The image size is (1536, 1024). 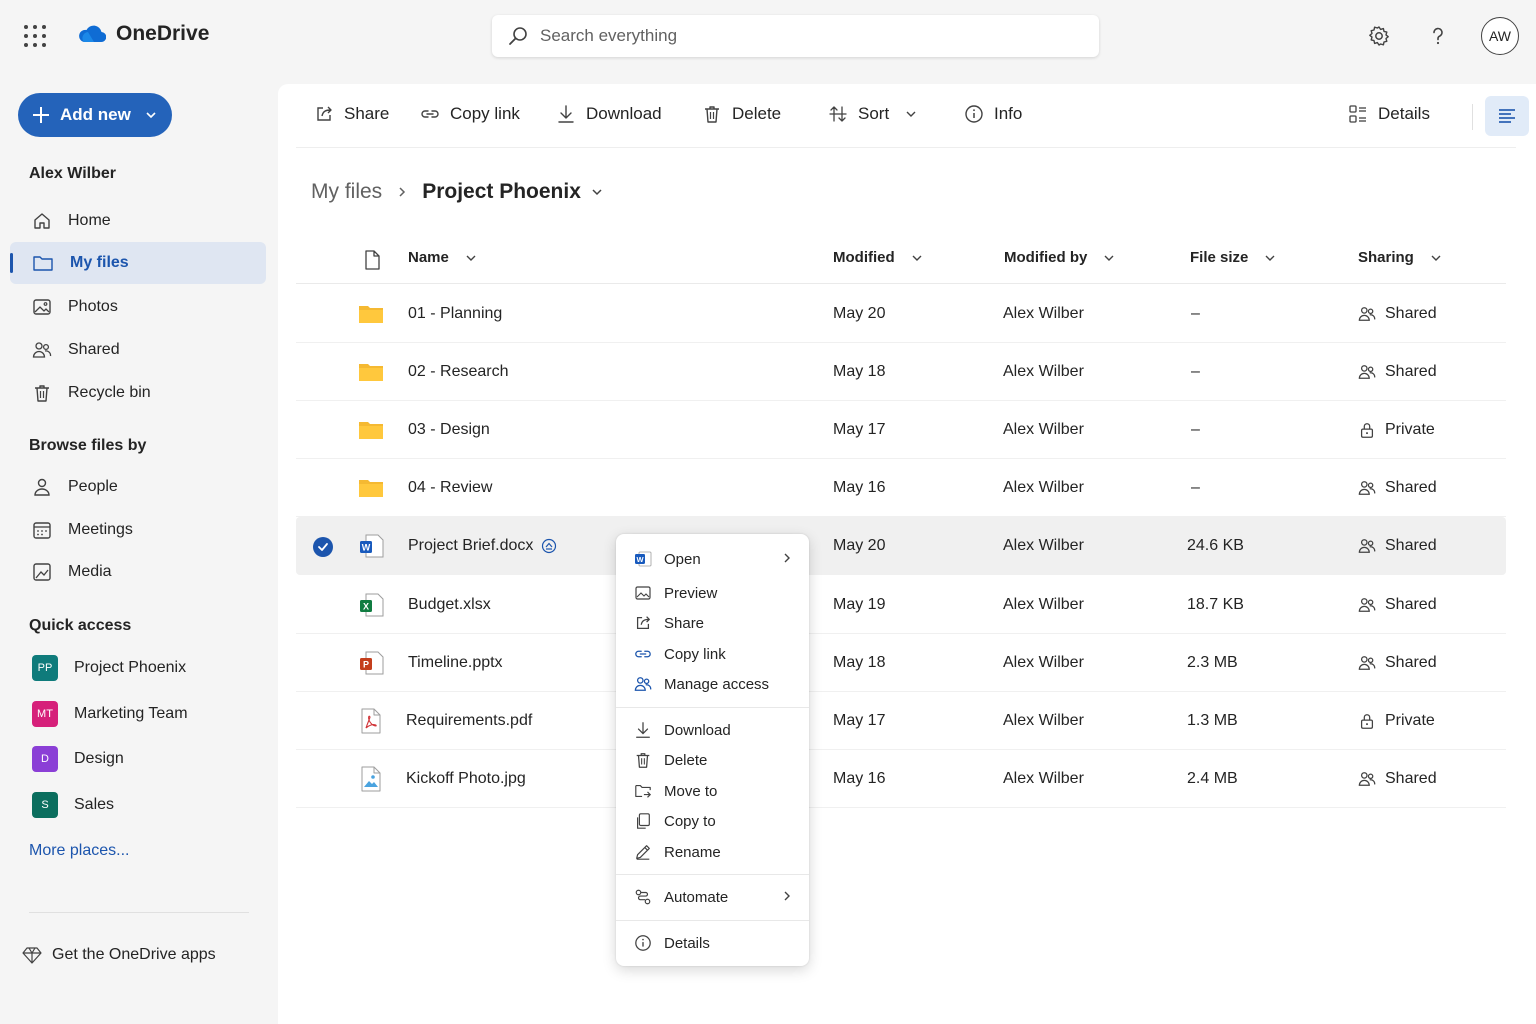 I want to click on table-row: 04 - Review May 16 Alex Wilber – Shared, so click(x=901, y=488).